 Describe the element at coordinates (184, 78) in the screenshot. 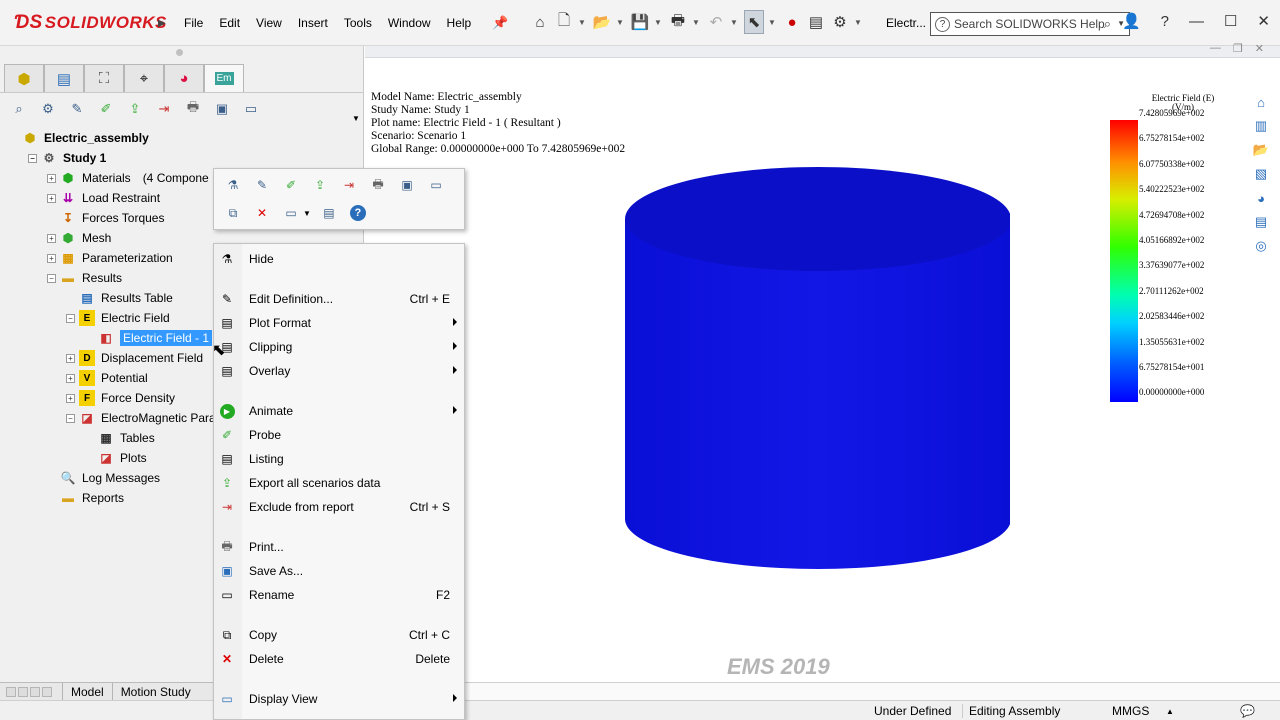

I see `display-manager-tab: ◕` at that location.